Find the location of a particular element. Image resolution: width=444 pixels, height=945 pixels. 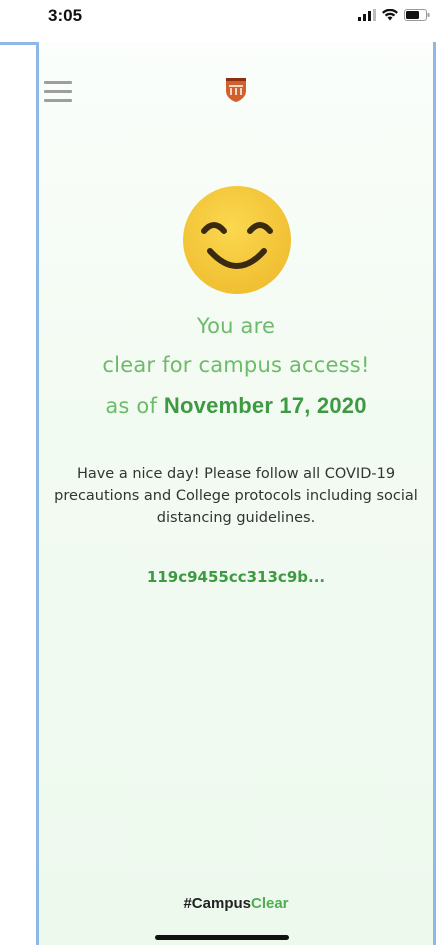

college-crest-logo is located at coordinates (236, 90).